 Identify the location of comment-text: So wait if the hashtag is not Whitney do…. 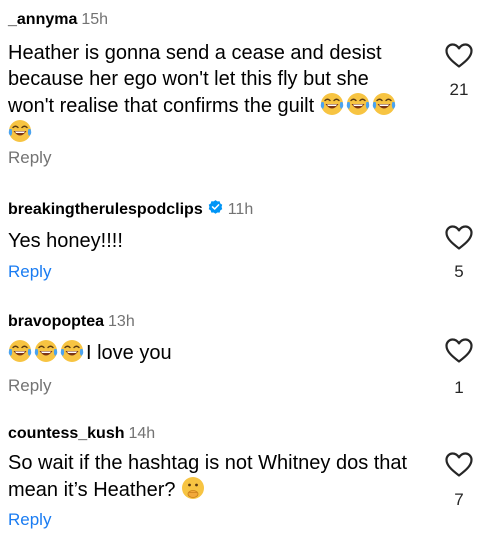
(208, 476).